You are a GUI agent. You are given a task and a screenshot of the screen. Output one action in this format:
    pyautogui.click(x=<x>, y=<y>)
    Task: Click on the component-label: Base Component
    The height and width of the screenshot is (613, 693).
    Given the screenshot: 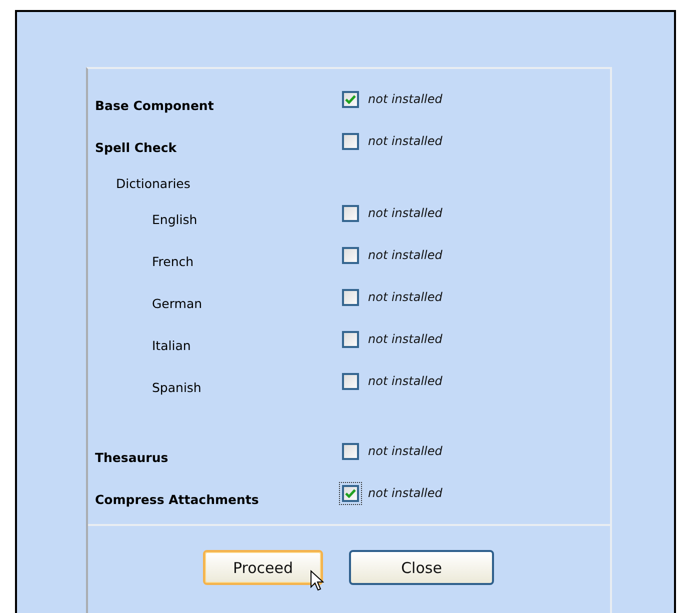 What is the action you would take?
    pyautogui.click(x=155, y=104)
    